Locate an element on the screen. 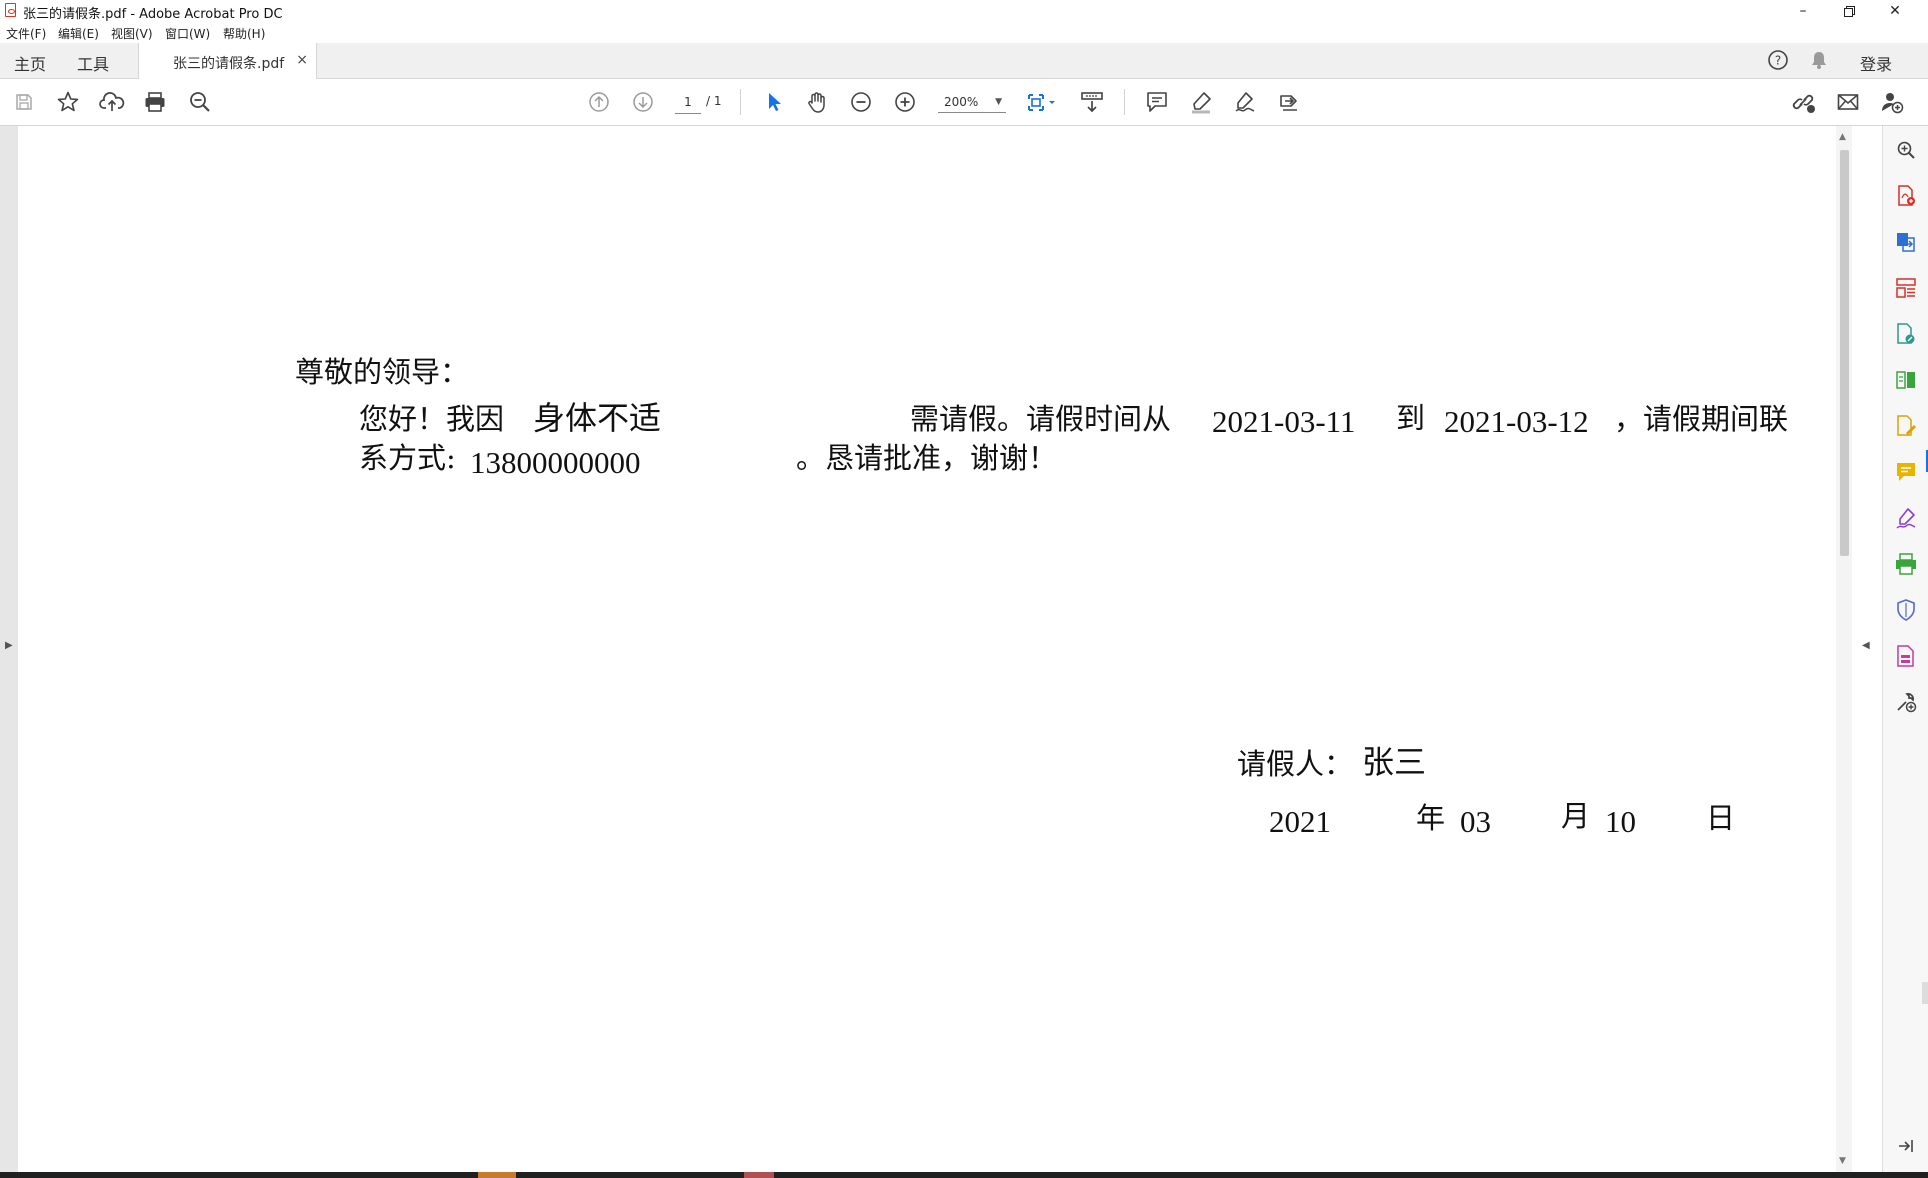 The width and height of the screenshot is (1928, 1178). date-year: 2021 is located at coordinates (1300, 821).